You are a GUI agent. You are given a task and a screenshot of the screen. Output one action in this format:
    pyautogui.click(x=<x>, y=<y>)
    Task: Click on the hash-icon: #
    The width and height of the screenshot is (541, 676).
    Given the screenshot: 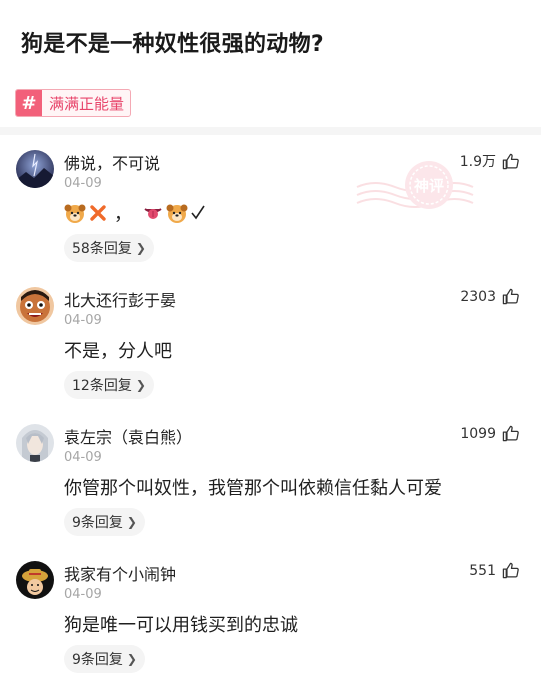 What is the action you would take?
    pyautogui.click(x=29, y=103)
    